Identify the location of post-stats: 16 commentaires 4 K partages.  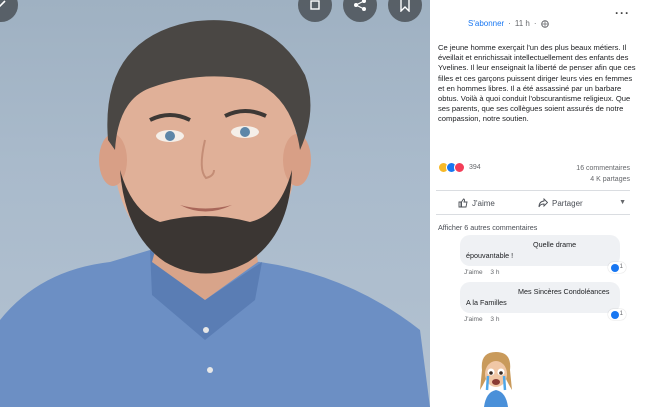
(603, 174).